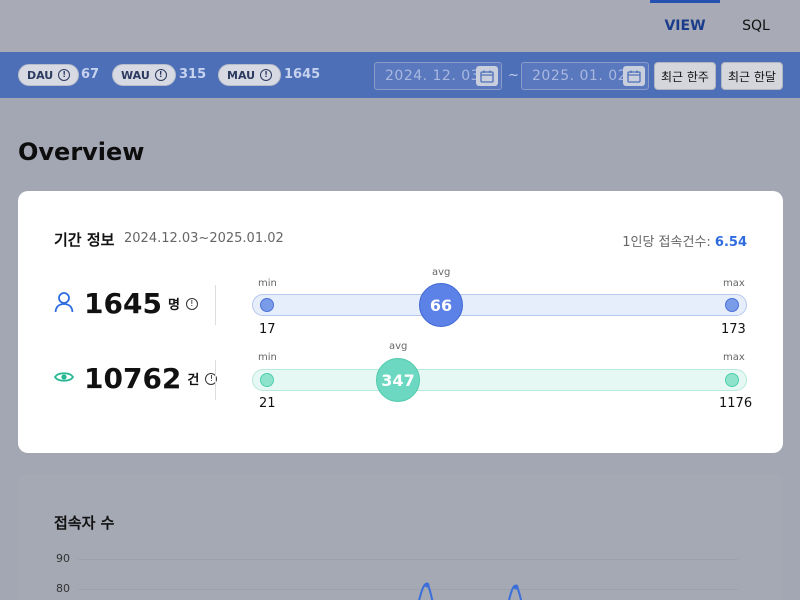 Image resolution: width=800 pixels, height=600 pixels. What do you see at coordinates (756, 26) in the screenshot?
I see `tab-sql: SQL` at bounding box center [756, 26].